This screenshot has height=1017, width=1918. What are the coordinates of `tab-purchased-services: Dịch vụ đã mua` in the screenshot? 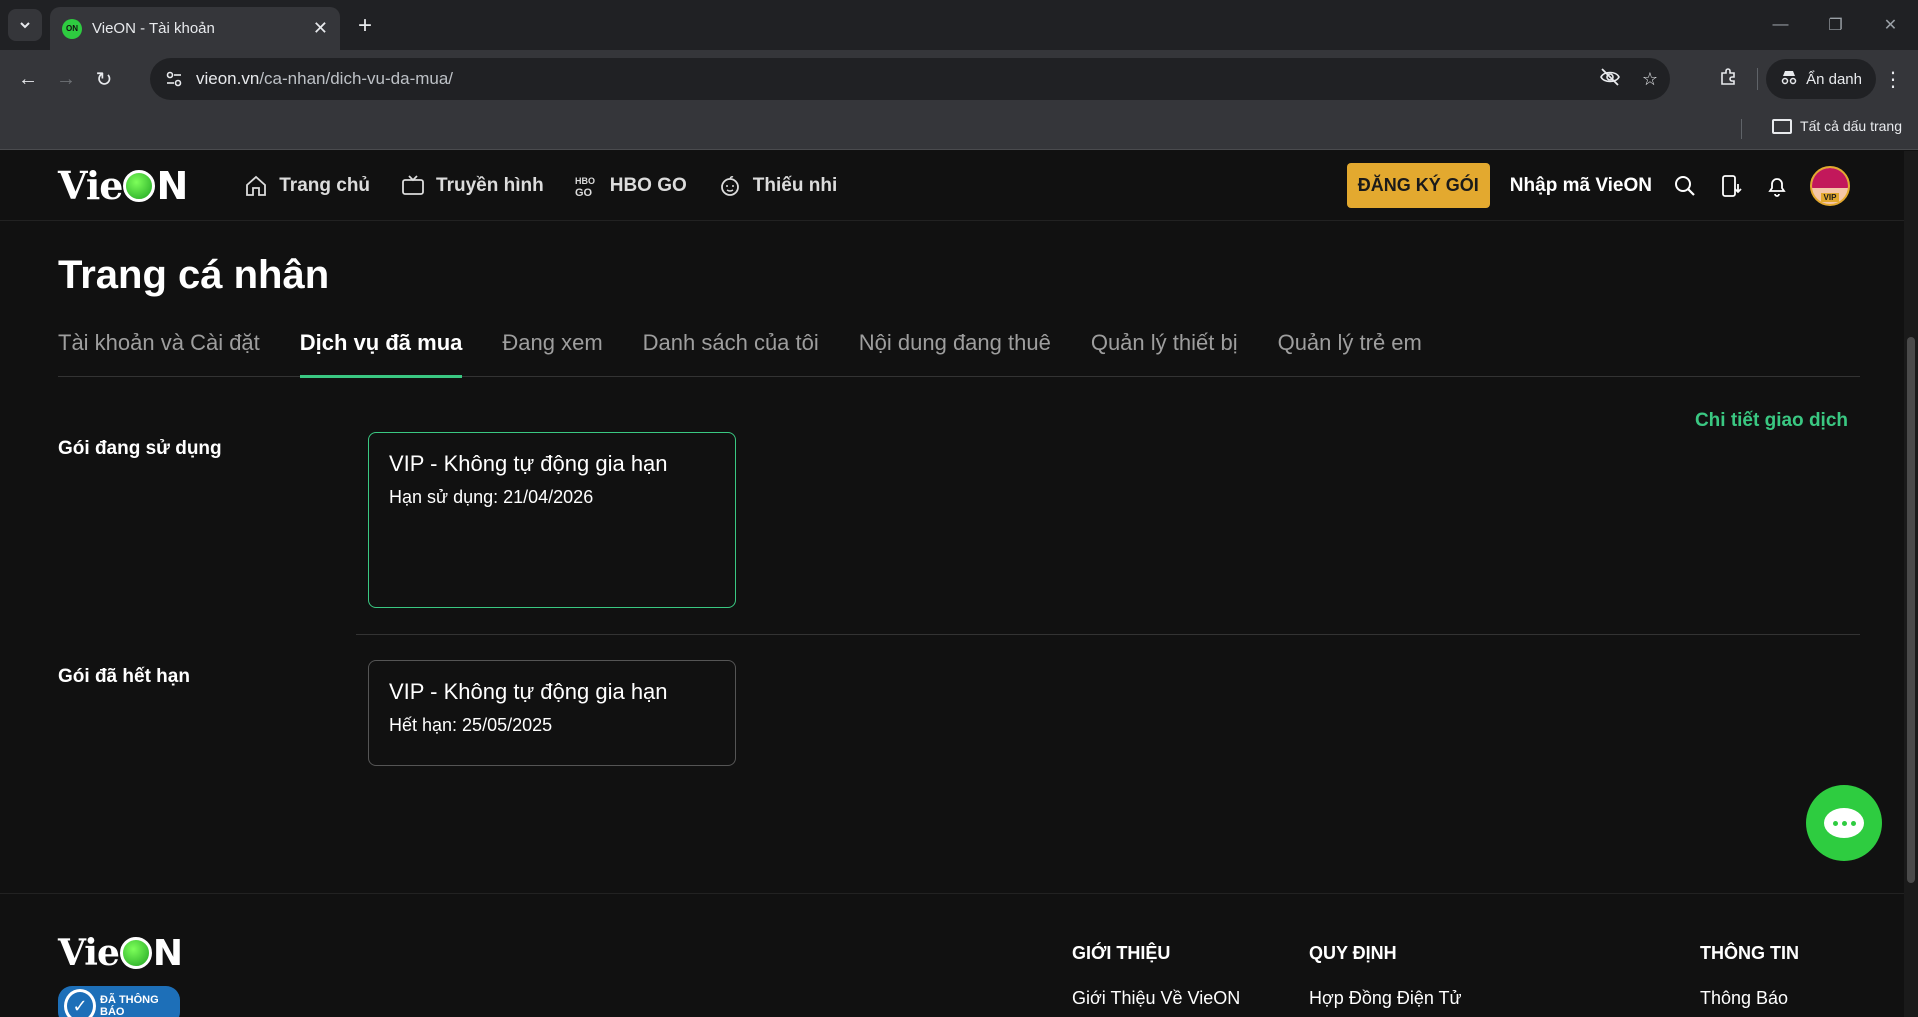 It's located at (380, 353).